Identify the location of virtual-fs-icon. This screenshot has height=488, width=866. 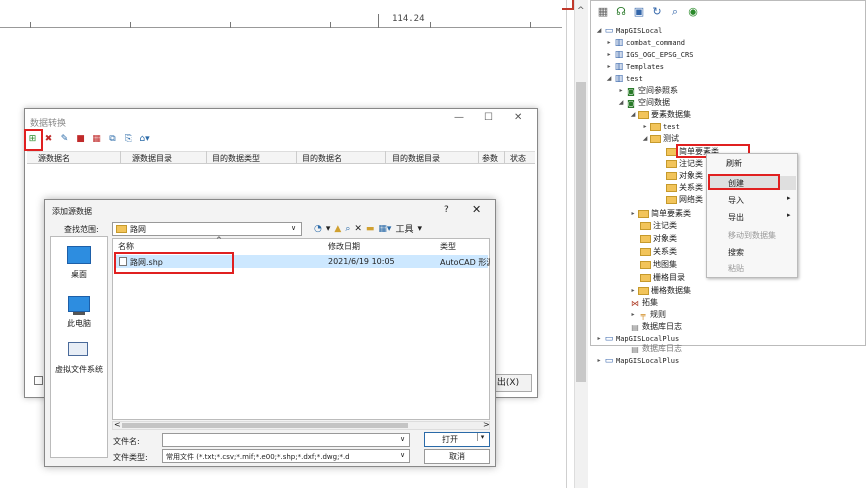
(78, 349).